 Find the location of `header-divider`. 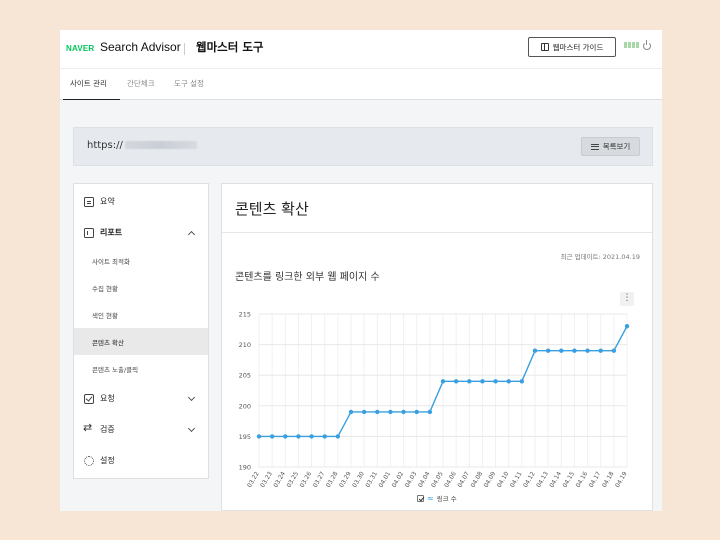

header-divider is located at coordinates (184, 49).